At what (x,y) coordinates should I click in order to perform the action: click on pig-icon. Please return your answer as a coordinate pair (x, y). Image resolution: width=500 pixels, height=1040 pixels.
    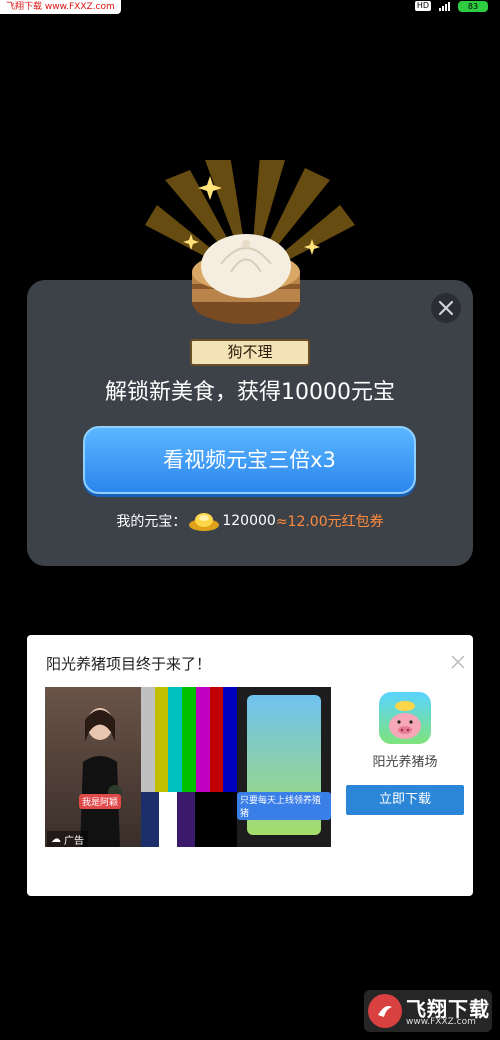
    Looking at the image, I should click on (405, 720).